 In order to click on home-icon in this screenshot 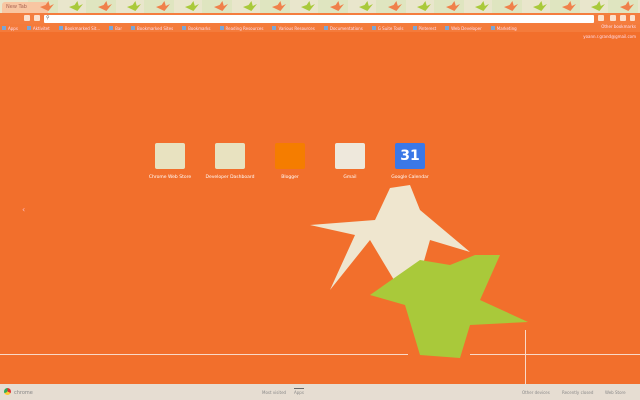, I will do `click(37, 18)`.